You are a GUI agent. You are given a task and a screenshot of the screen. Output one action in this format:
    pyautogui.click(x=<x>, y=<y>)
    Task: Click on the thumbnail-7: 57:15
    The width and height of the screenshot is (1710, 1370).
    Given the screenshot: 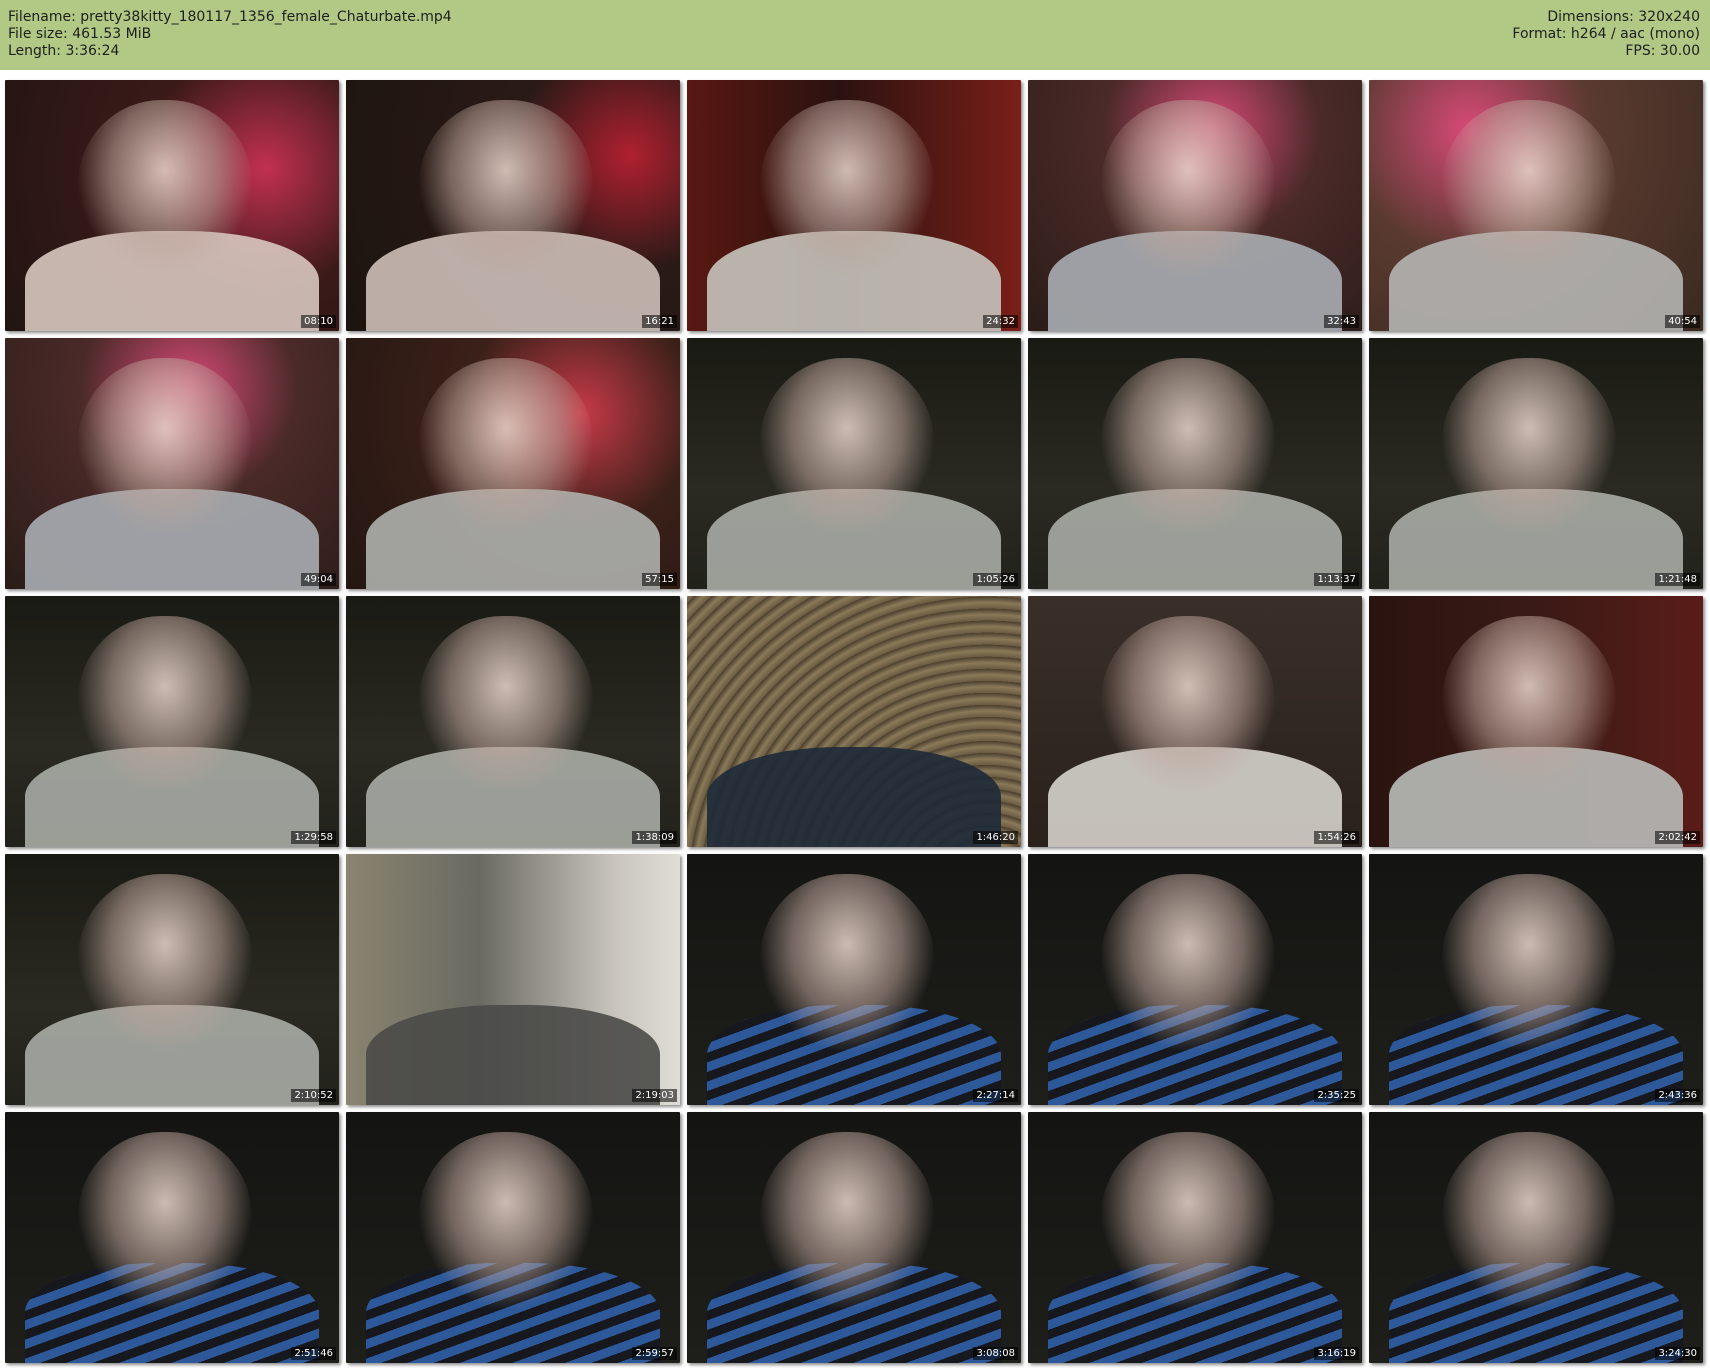 What is the action you would take?
    pyautogui.click(x=513, y=463)
    